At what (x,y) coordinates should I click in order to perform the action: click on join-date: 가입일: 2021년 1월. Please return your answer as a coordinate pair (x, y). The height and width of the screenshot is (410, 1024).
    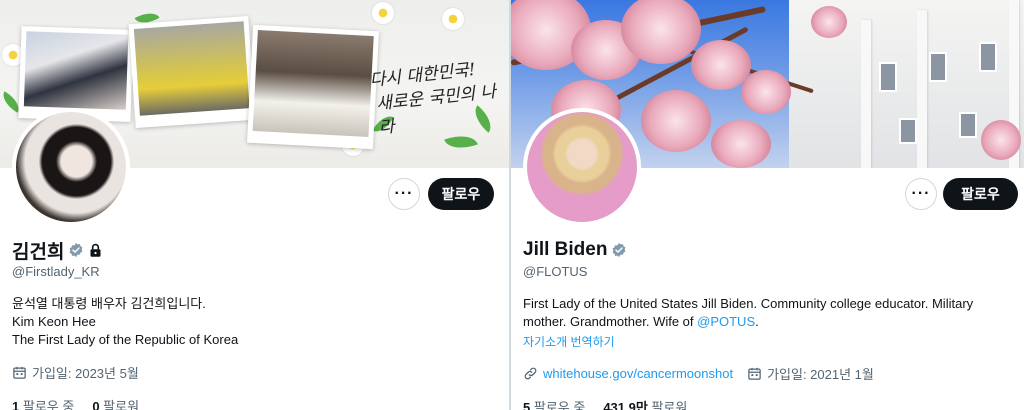
    Looking at the image, I should click on (810, 373).